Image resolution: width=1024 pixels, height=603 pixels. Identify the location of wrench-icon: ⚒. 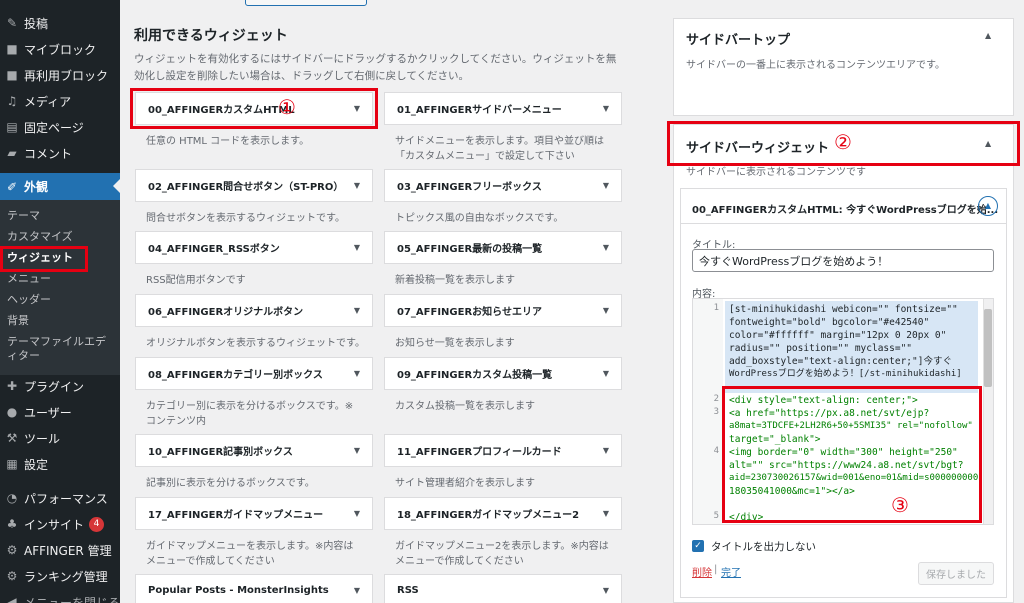
(12, 438).